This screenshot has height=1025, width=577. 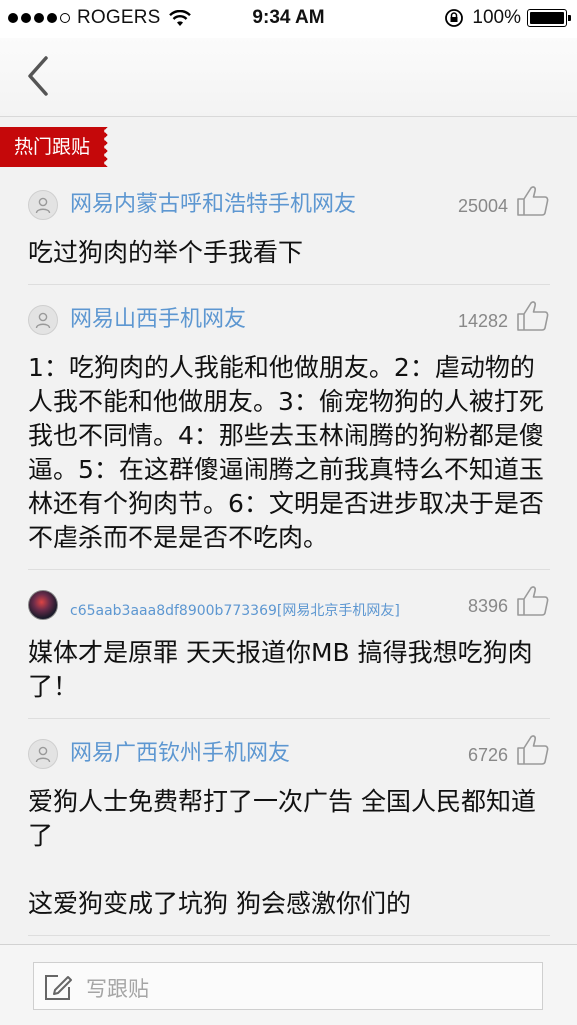 What do you see at coordinates (549, 18) in the screenshot?
I see `battery-icon` at bounding box center [549, 18].